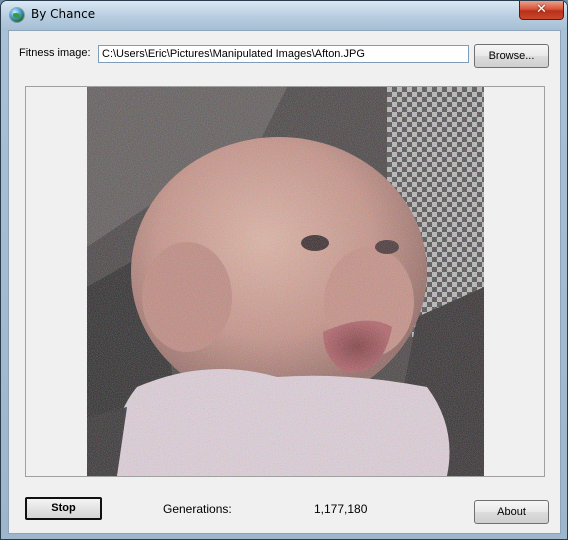 The image size is (568, 540). What do you see at coordinates (17, 15) in the screenshot?
I see `globe-icon` at bounding box center [17, 15].